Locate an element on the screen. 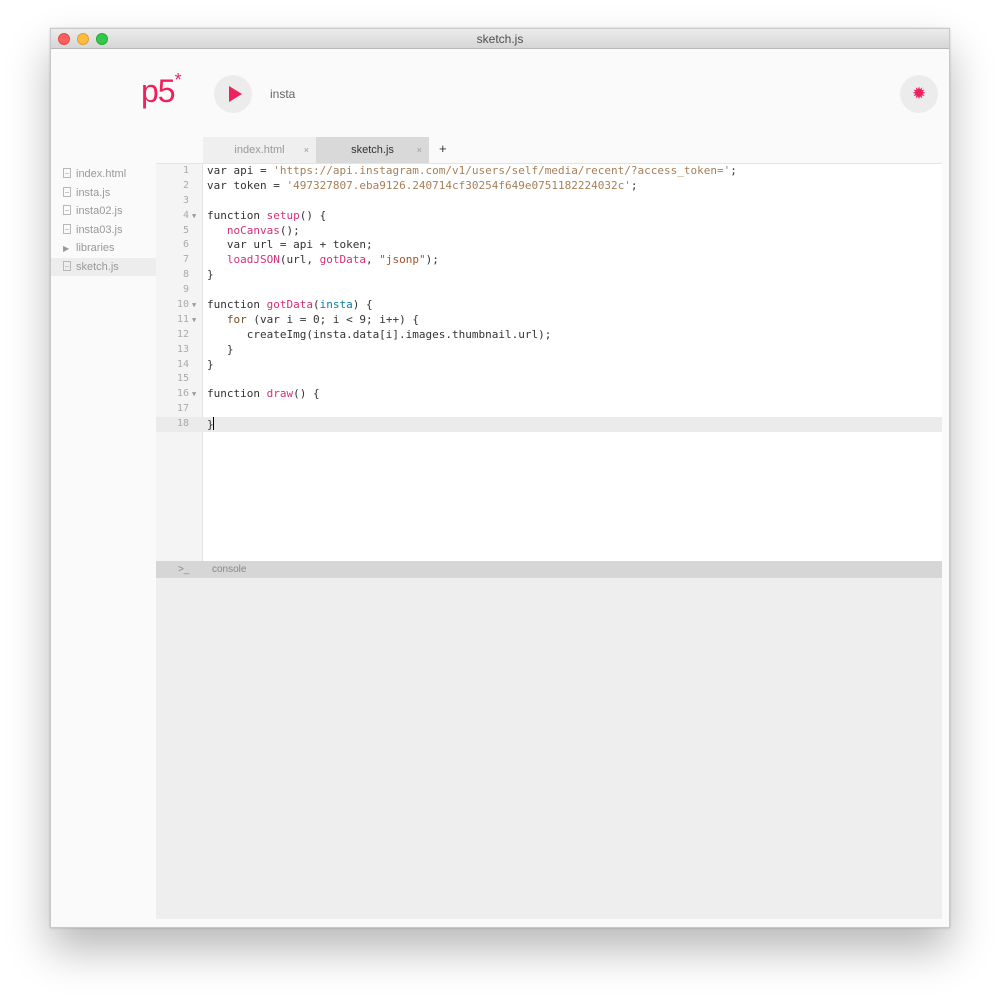 This screenshot has height=999, width=1000. add-tab-button: + is located at coordinates (443, 148).